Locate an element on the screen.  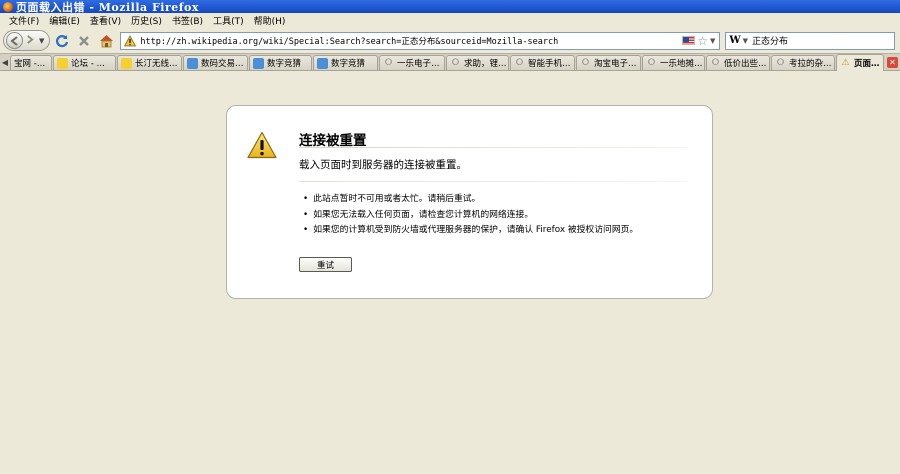
warning-icon is located at coordinates (130, 40).